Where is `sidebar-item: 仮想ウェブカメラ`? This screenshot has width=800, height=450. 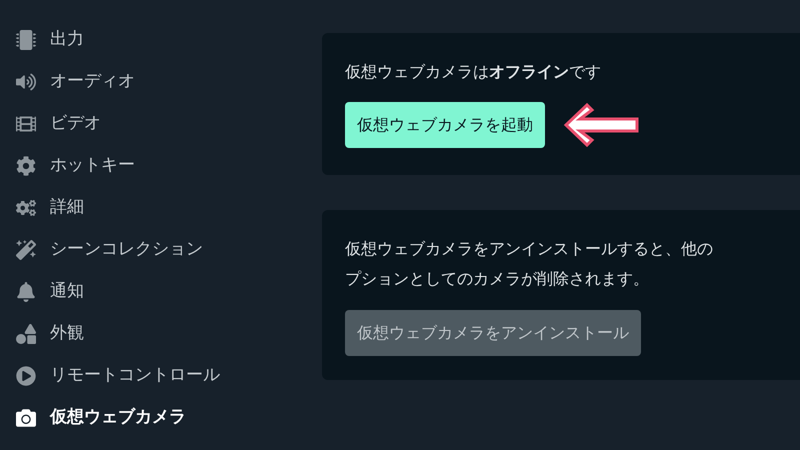 sidebar-item: 仮想ウェブカメラ is located at coordinates (148, 417).